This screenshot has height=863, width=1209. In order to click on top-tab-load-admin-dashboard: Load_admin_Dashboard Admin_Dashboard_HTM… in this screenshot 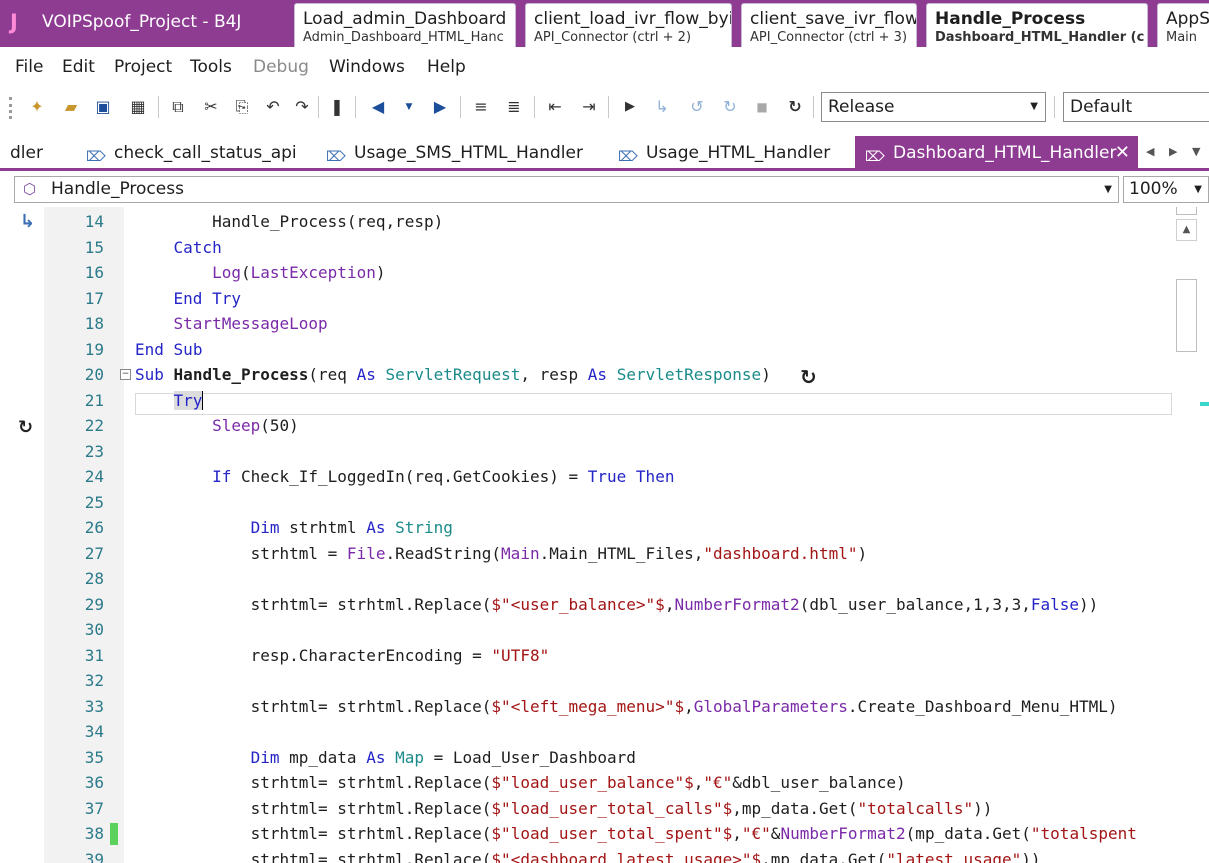, I will do `click(405, 25)`.